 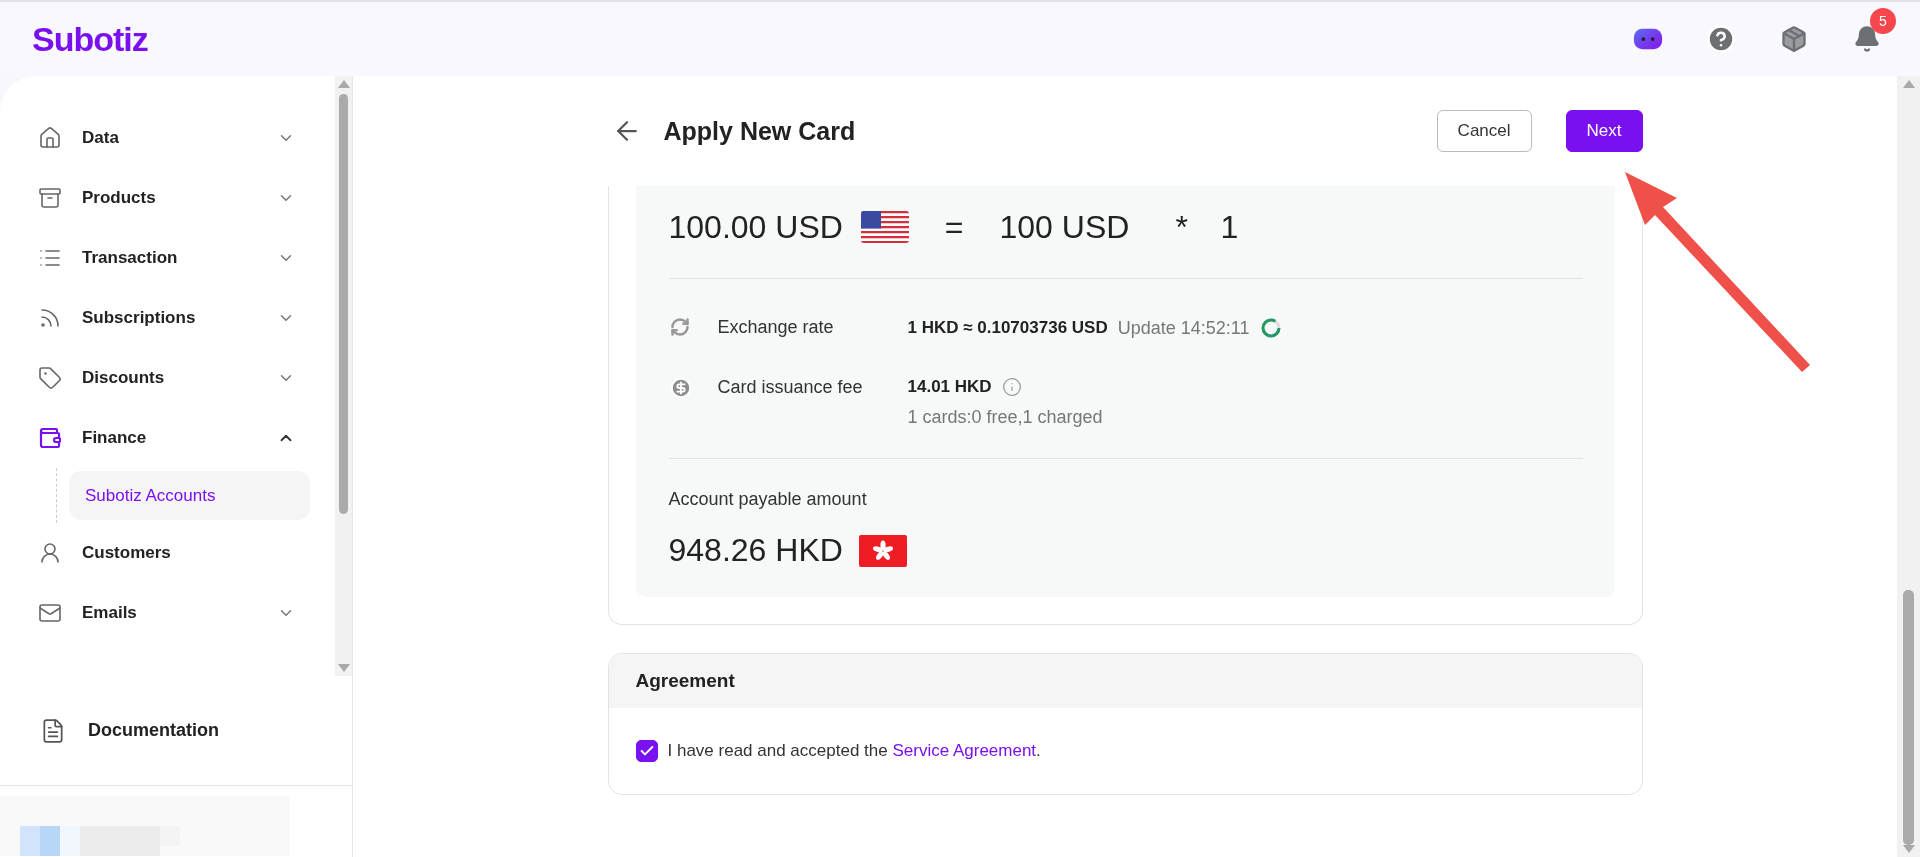 What do you see at coordinates (53, 730) in the screenshot?
I see `document-icon` at bounding box center [53, 730].